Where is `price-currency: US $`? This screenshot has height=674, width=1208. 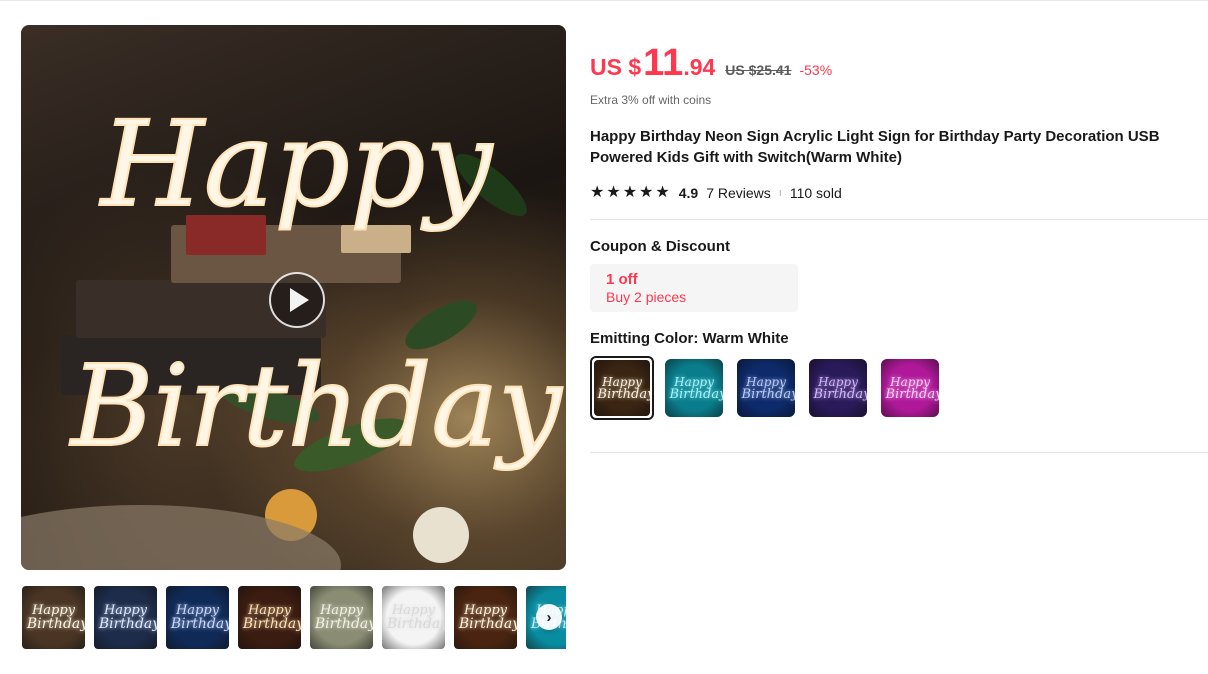 price-currency: US $ is located at coordinates (616, 67).